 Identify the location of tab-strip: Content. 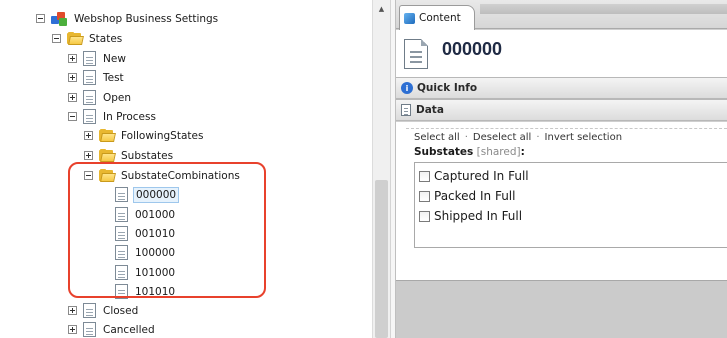
(561, 15).